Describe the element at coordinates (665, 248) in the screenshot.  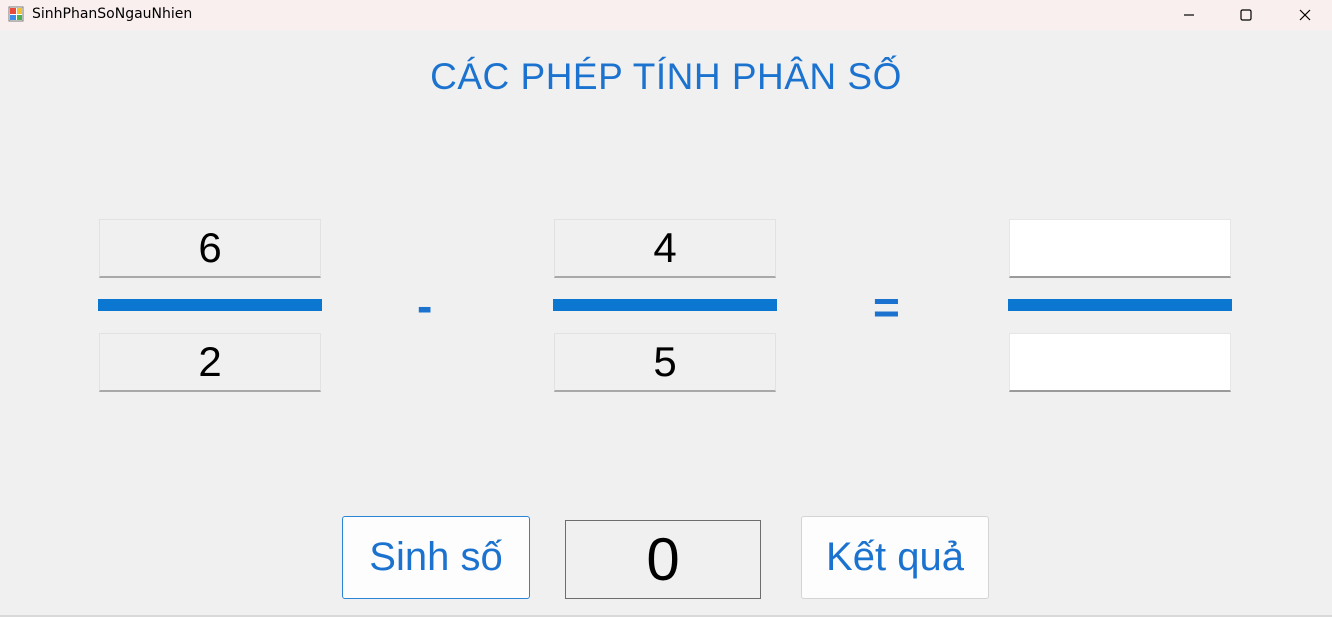
I see `fraction-b-numerator: 4` at that location.